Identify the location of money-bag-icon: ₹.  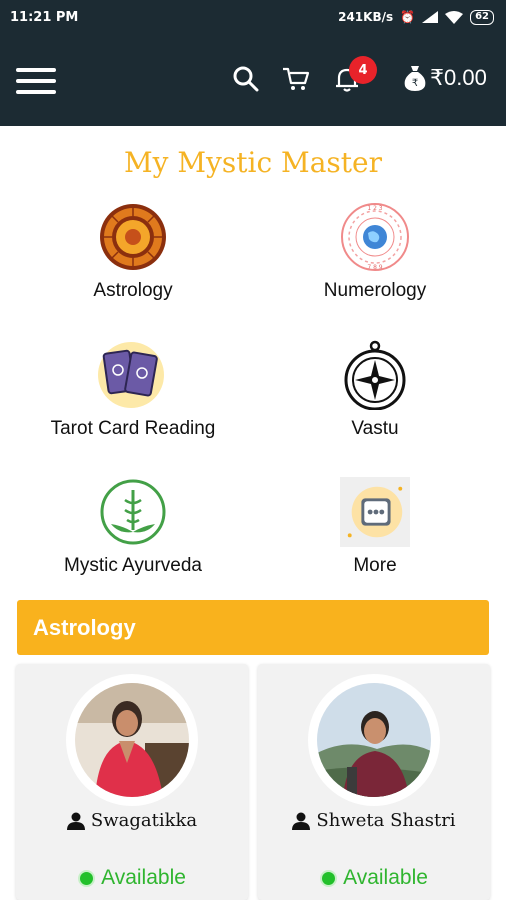
(415, 78).